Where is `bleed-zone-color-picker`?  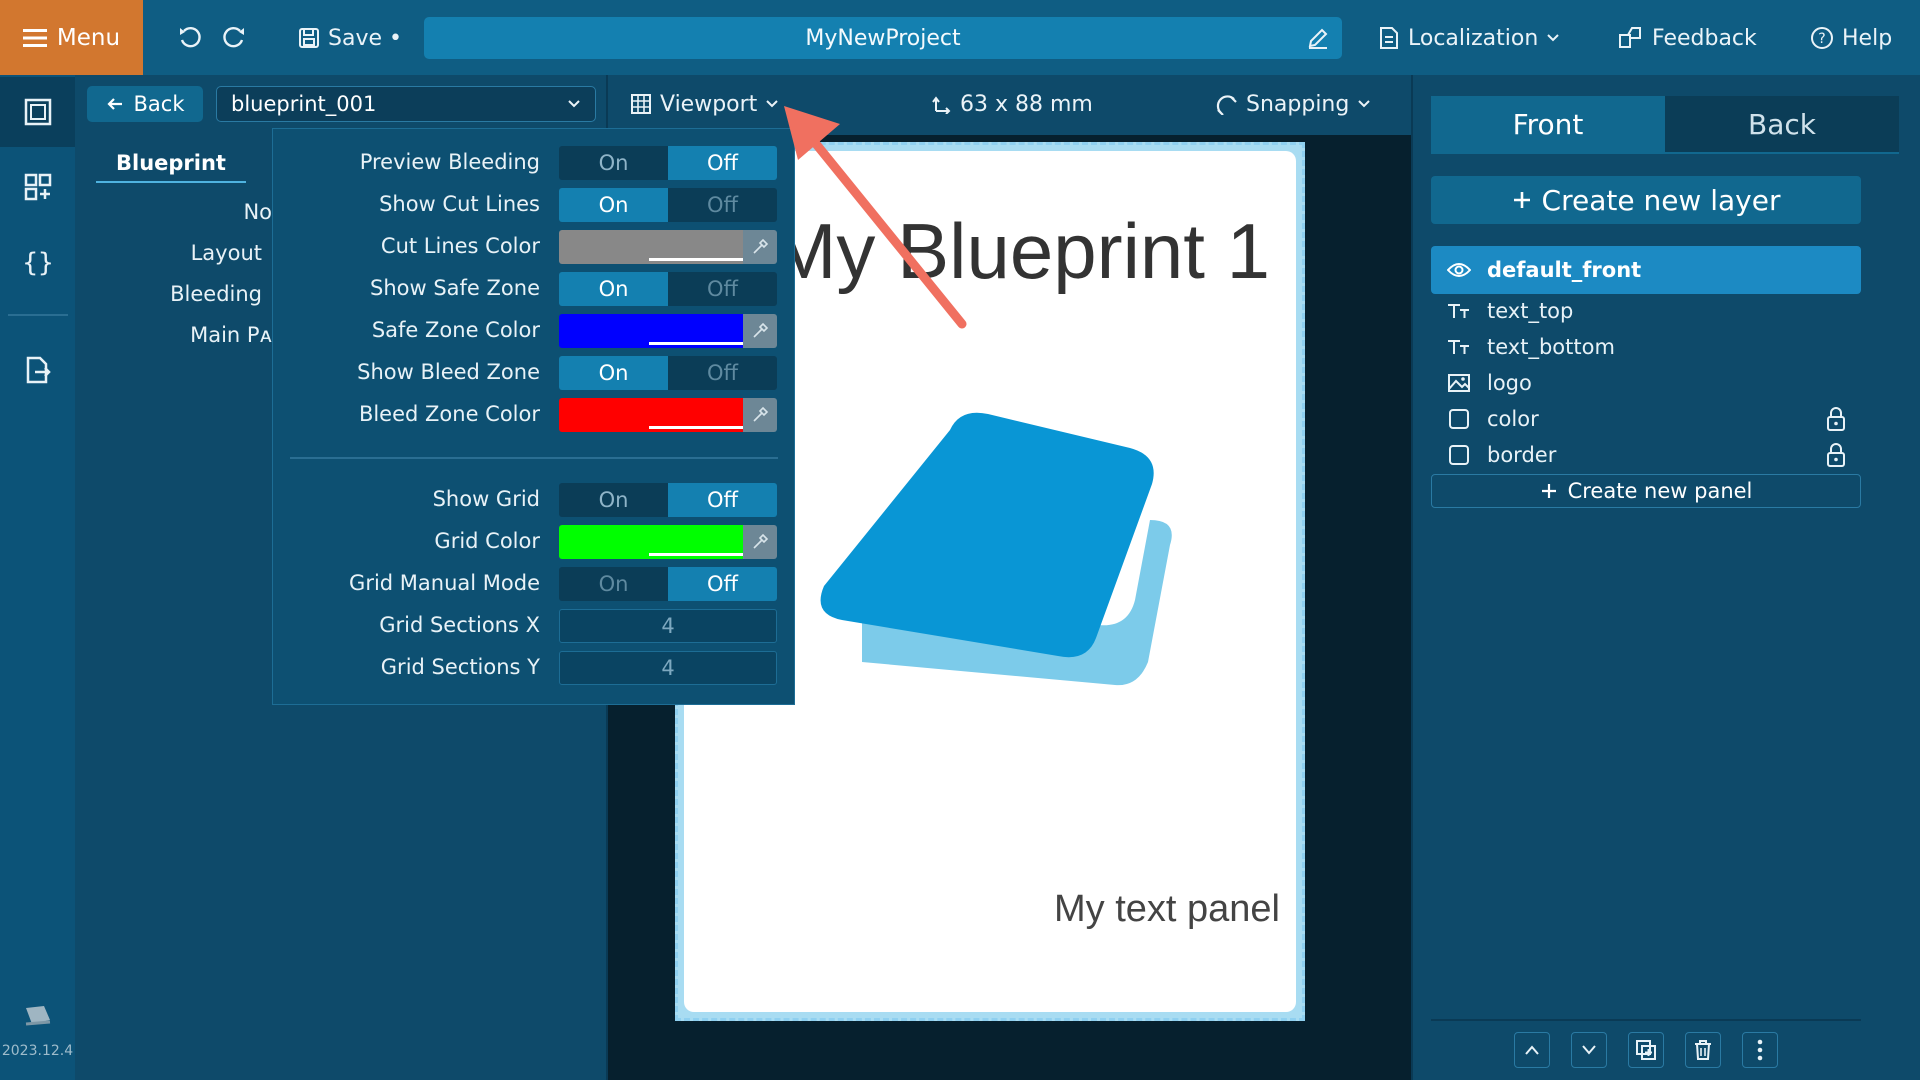 bleed-zone-color-picker is located at coordinates (668, 415).